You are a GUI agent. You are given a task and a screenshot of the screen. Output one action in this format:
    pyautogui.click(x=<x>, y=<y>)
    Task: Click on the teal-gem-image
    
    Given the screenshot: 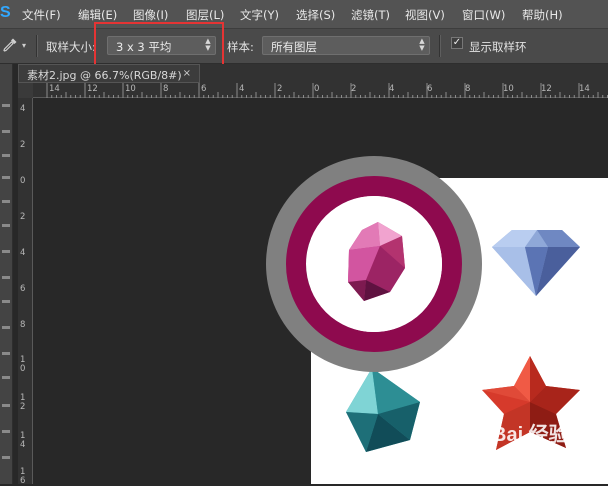 What is the action you would take?
    pyautogui.click(x=383, y=410)
    